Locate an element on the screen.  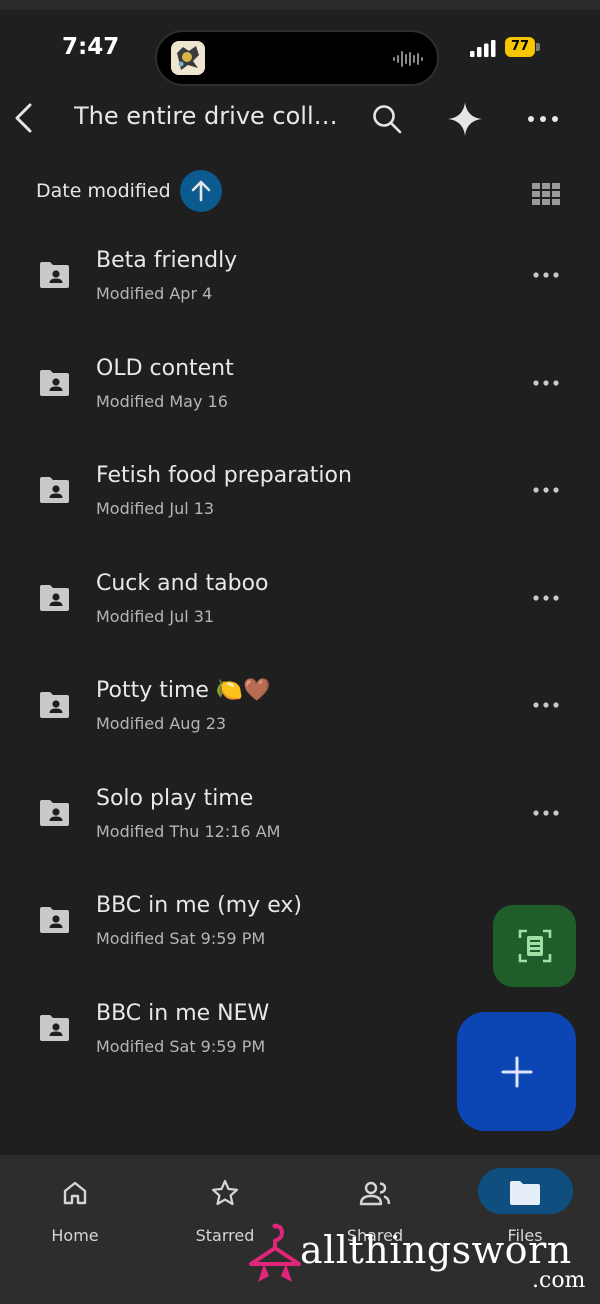
file-name: OLD content is located at coordinates (165, 368).